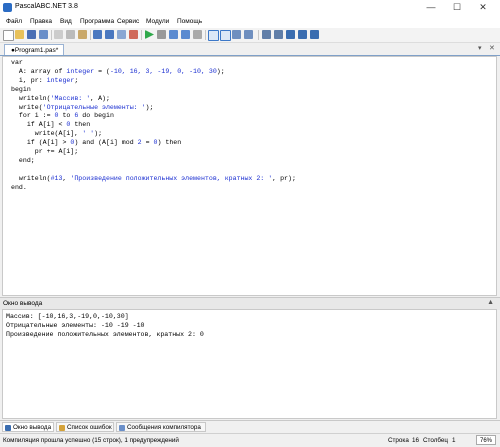 Image resolution: width=500 pixels, height=447 pixels. I want to click on code-line: var, so click(17, 62).